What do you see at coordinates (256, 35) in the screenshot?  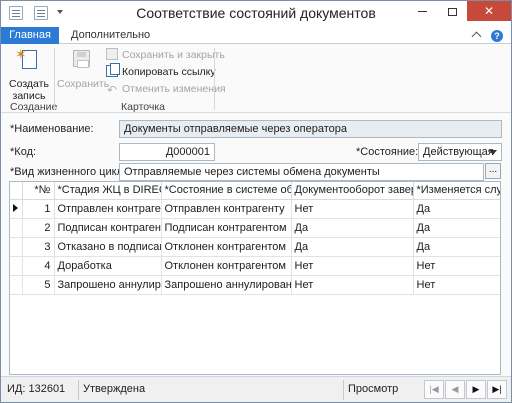 I see `ribbon-tabs: Главная Дополнительно ?` at bounding box center [256, 35].